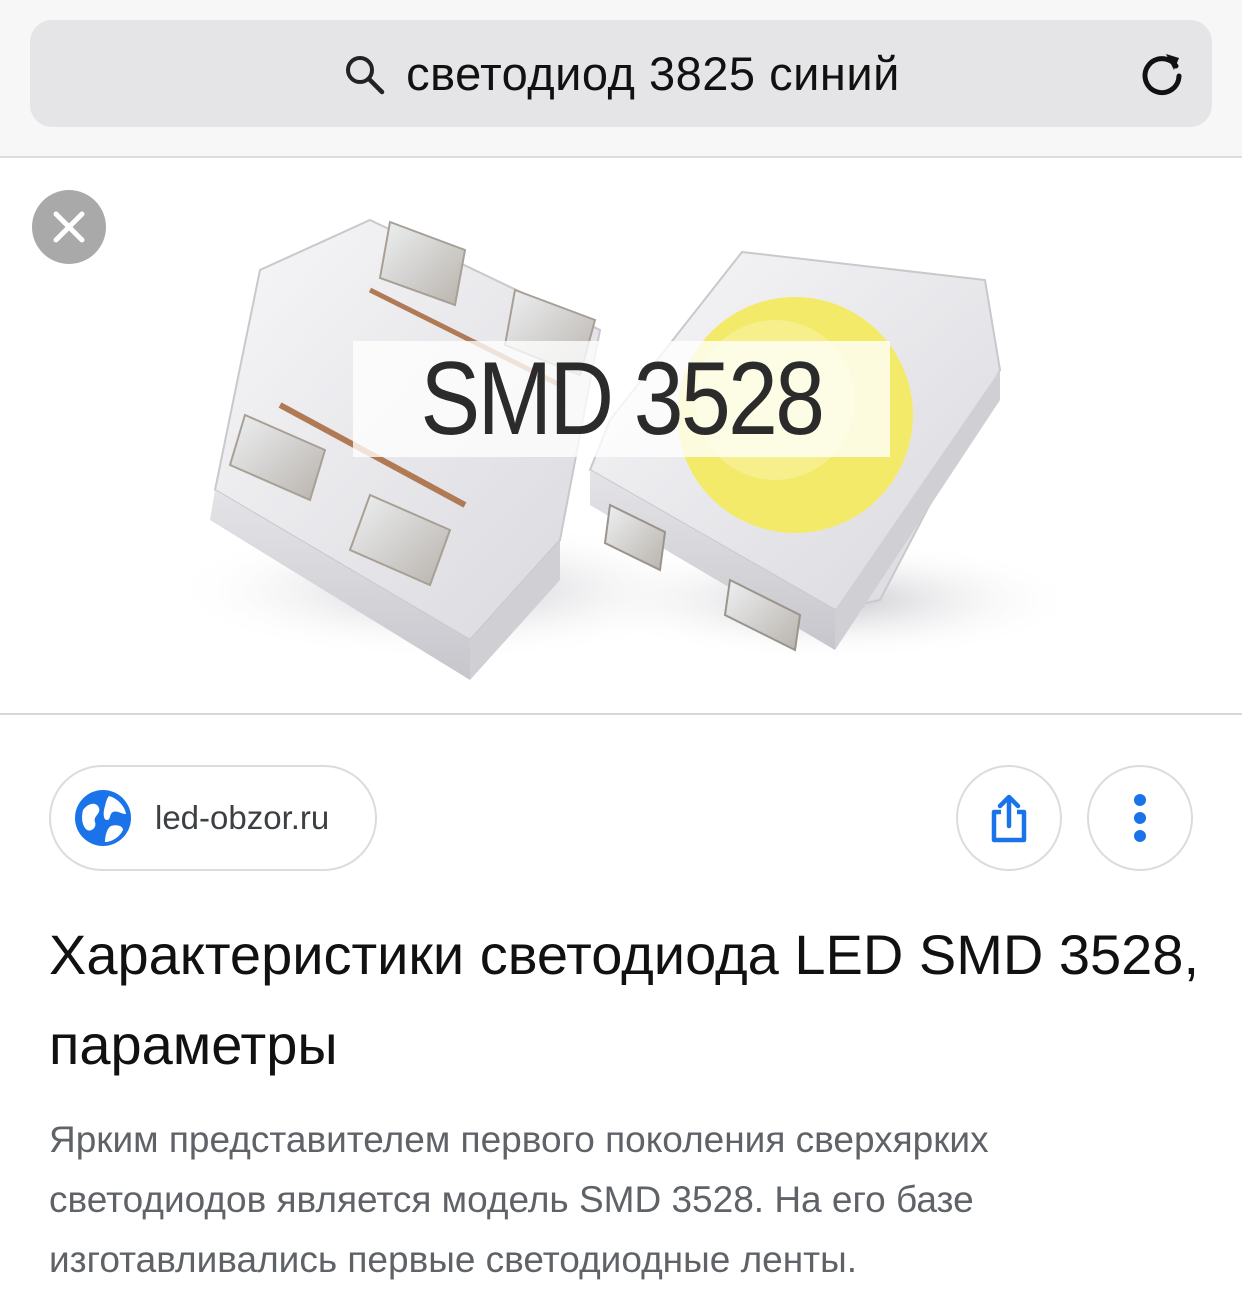 This screenshot has width=1242, height=1305. I want to click on globe-icon, so click(103, 818).